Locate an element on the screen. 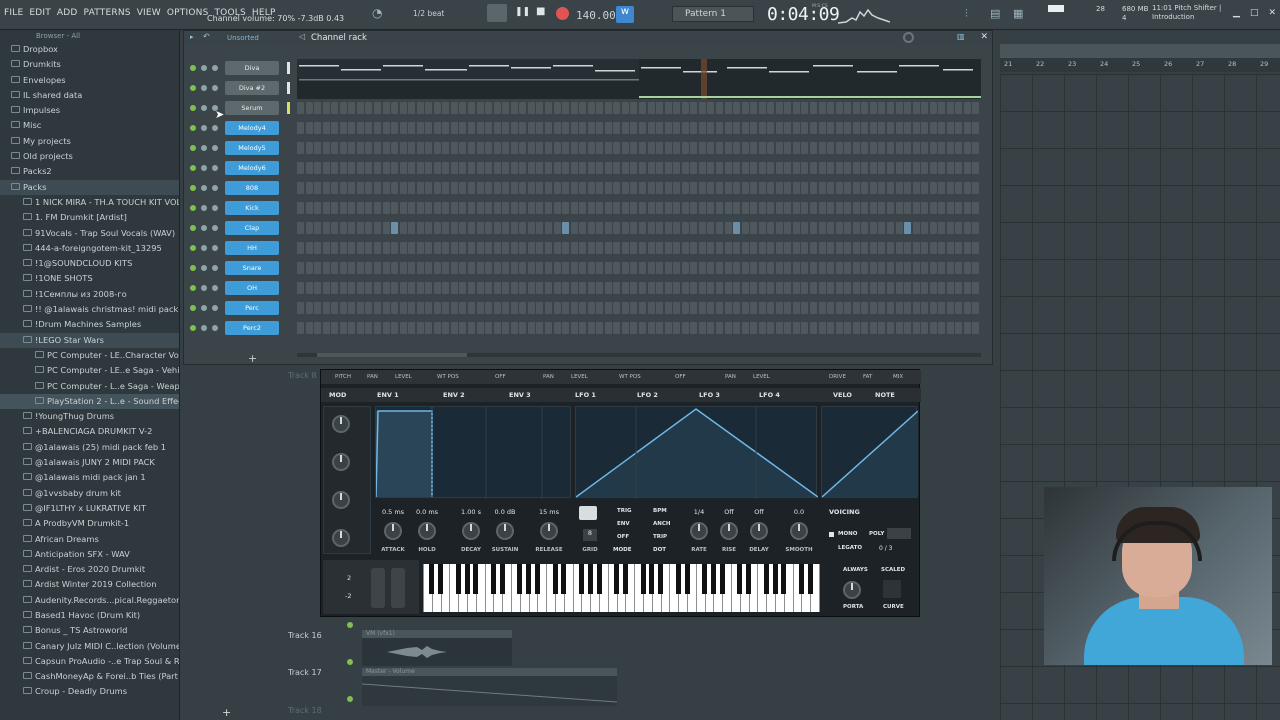 The height and width of the screenshot is (720, 1280). channel-button: Diva is located at coordinates (252, 68).